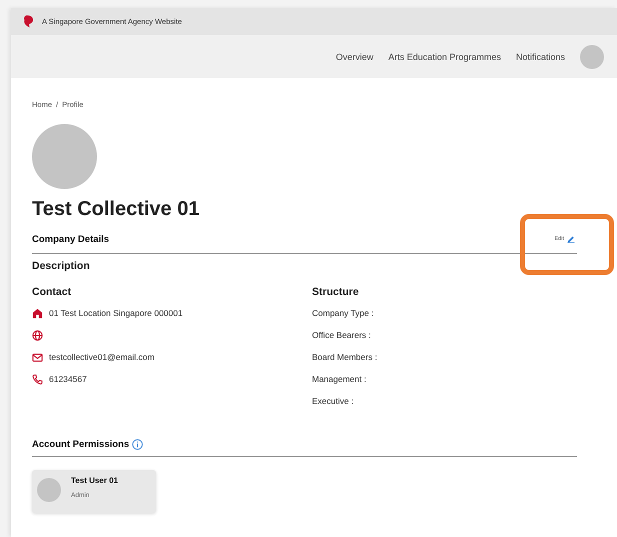  I want to click on contact-text: 61234567, so click(68, 379).